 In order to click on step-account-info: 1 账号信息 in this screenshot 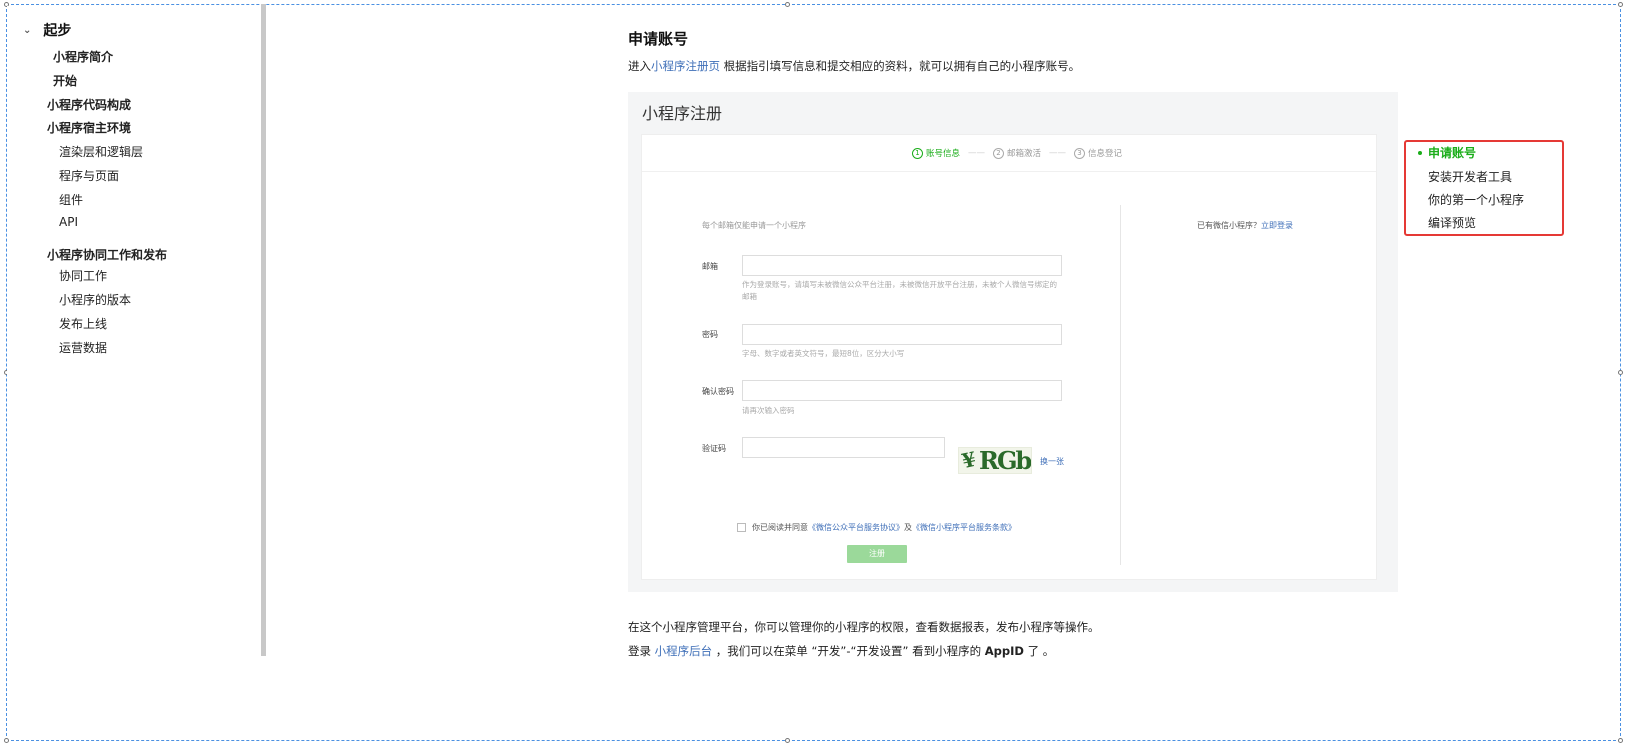, I will do `click(936, 153)`.